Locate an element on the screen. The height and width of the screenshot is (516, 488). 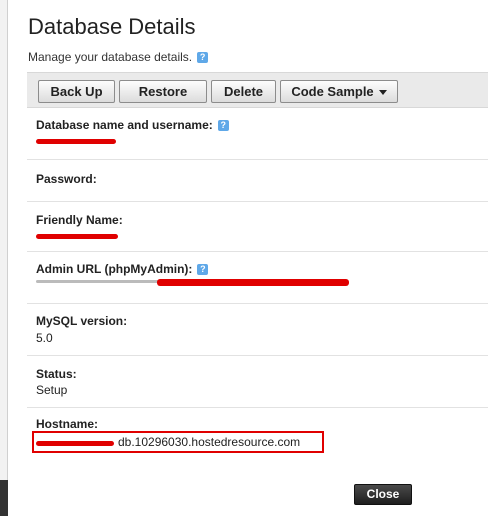
dialog-title: Database Details is located at coordinates (112, 26).